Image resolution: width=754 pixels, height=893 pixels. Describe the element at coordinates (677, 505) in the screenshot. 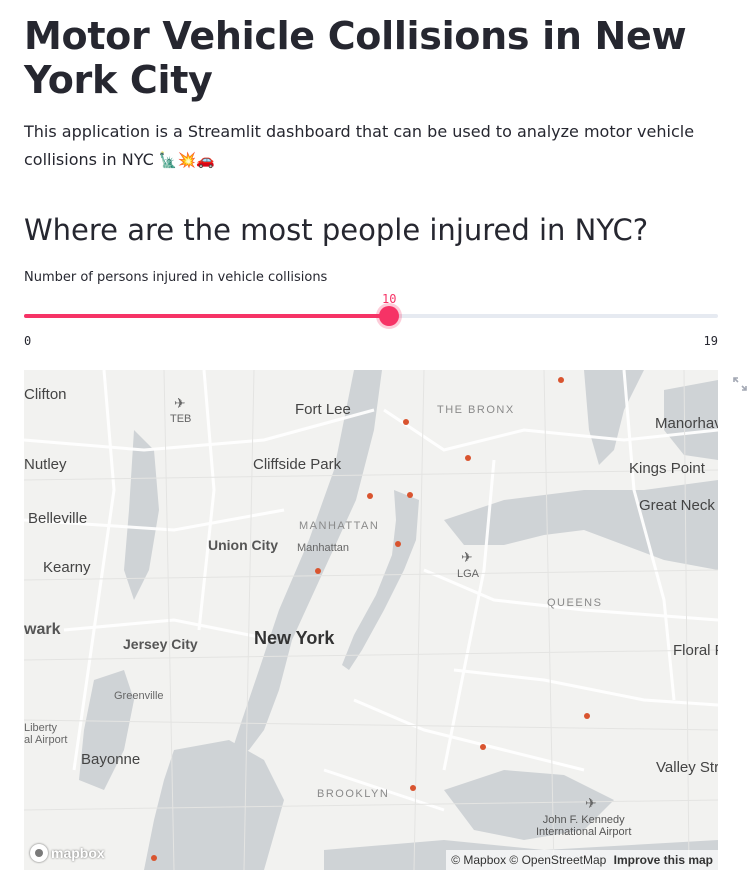

I see `map-label-great-neck: Great Neck` at that location.